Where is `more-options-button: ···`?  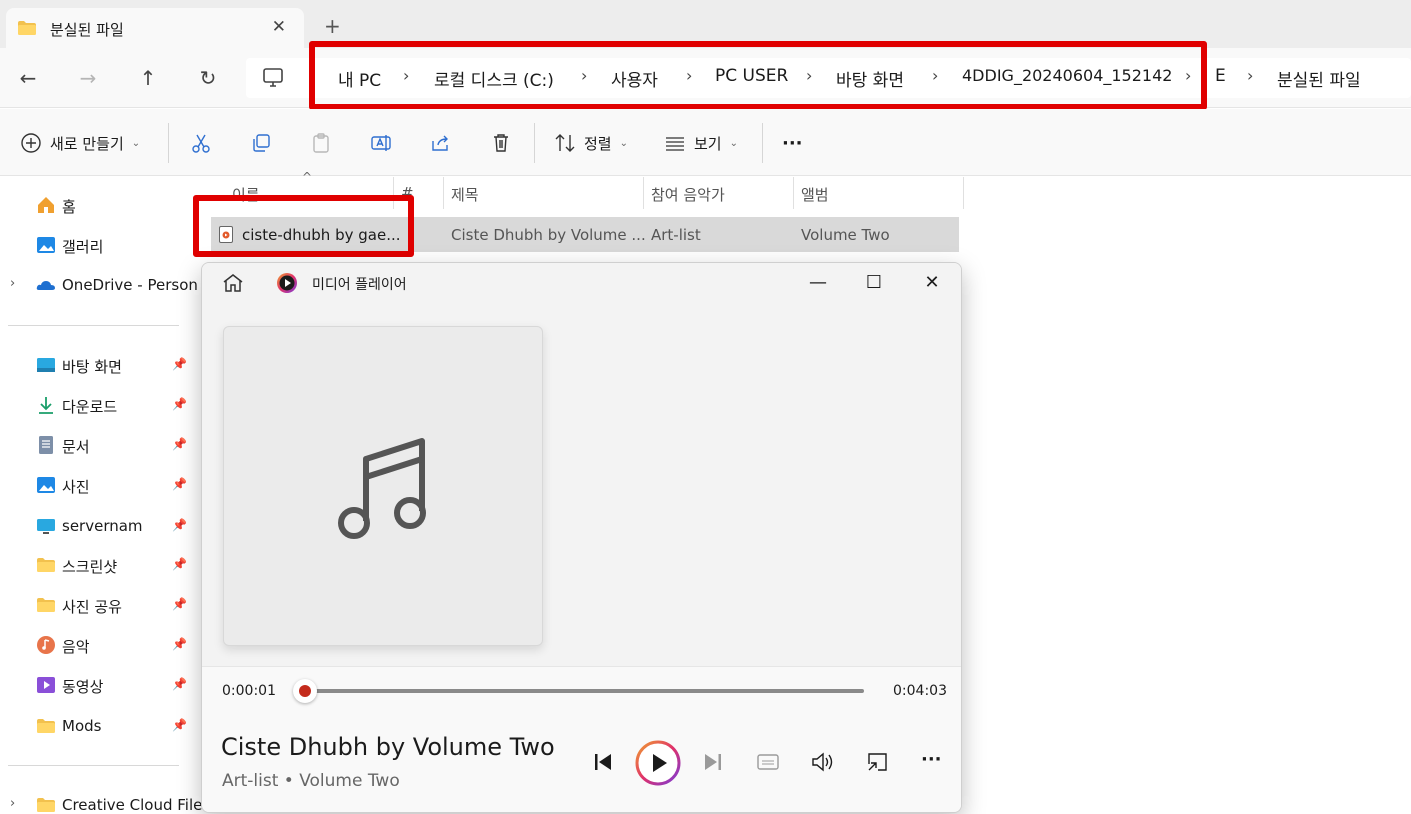
more-options-button: ··· is located at coordinates (792, 143).